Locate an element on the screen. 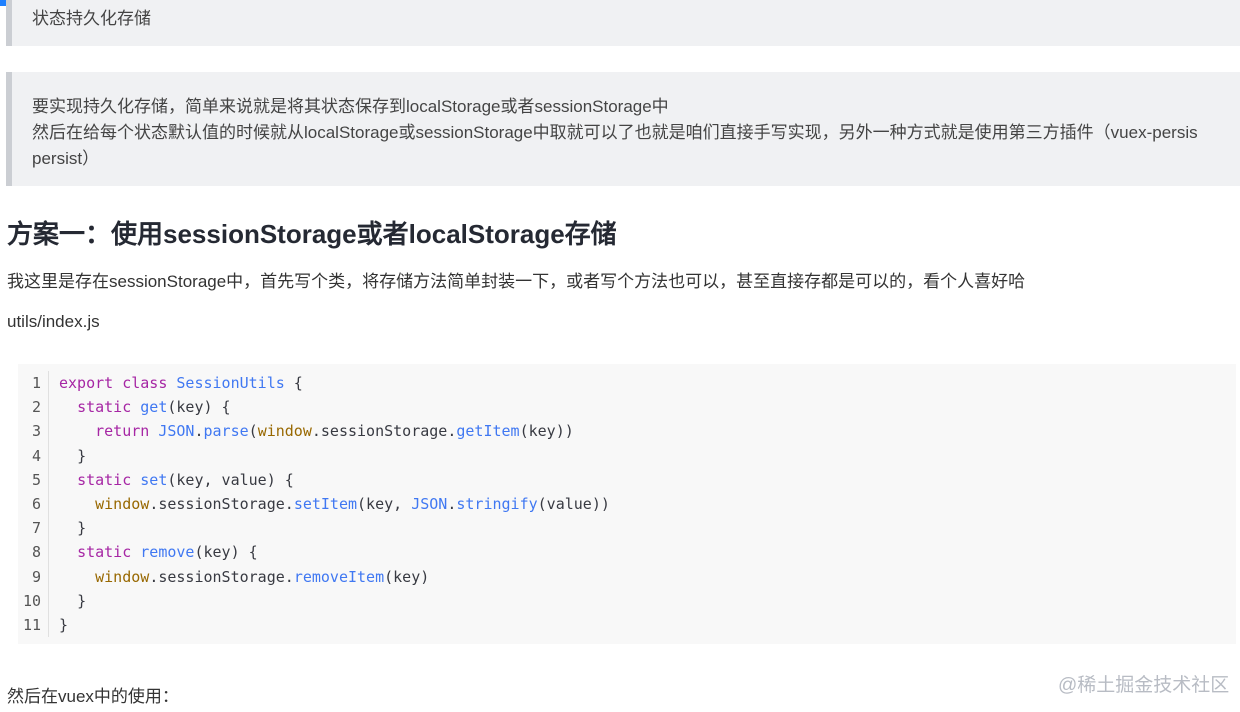 The height and width of the screenshot is (712, 1240). code-token: (key) is located at coordinates (407, 576).